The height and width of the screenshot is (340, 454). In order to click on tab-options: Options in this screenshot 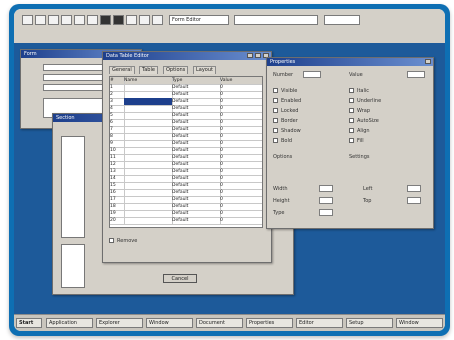, I will do `click(176, 70)`.